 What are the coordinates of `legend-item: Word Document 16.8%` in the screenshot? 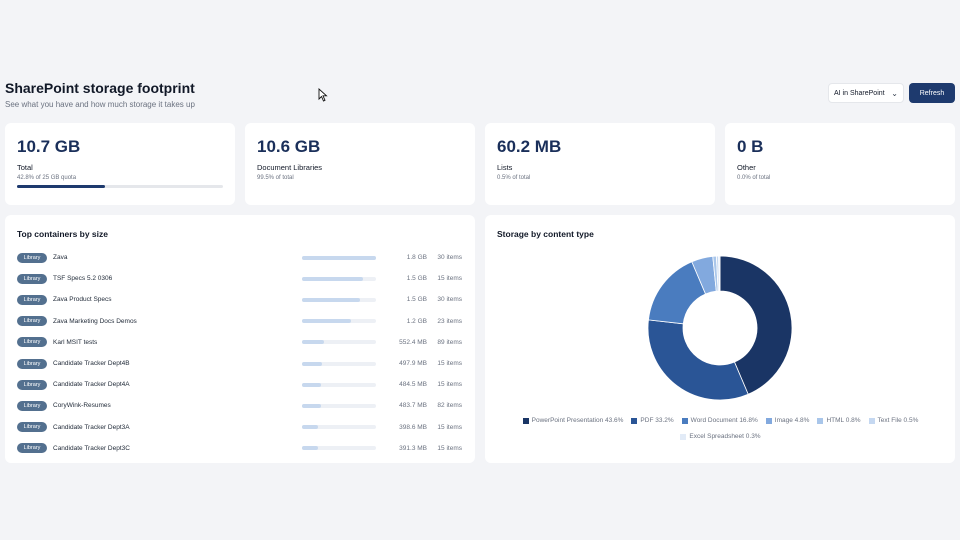 It's located at (719, 420).